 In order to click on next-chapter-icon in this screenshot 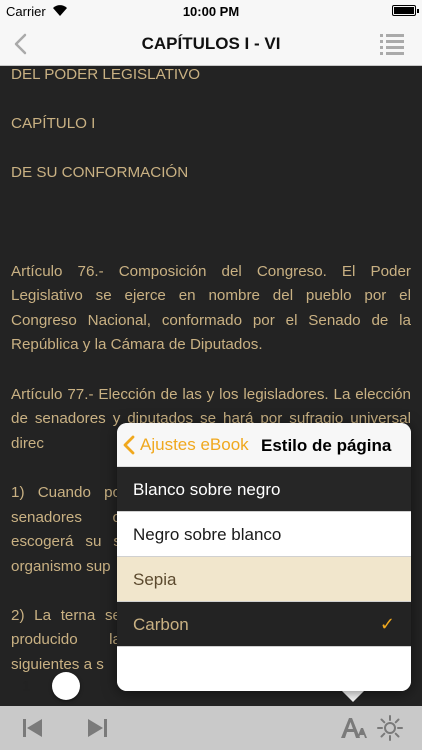, I will do `click(97, 728)`.